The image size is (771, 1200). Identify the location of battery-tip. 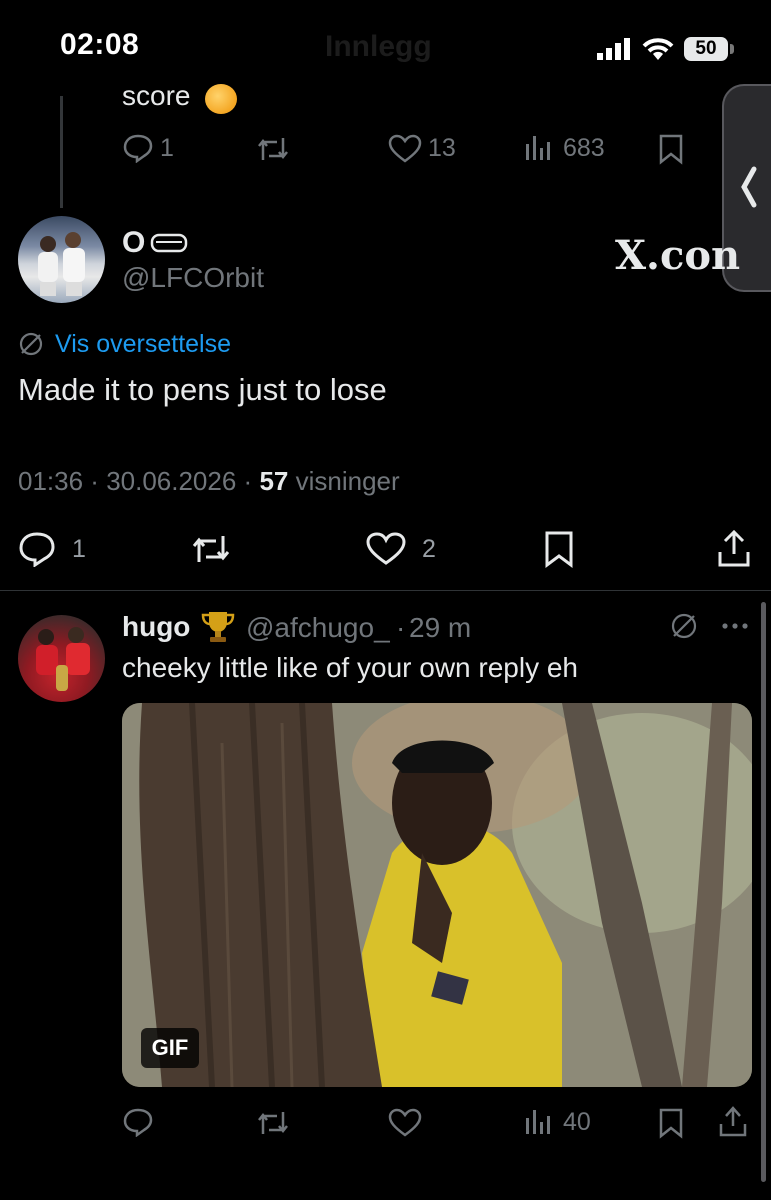
(732, 49).